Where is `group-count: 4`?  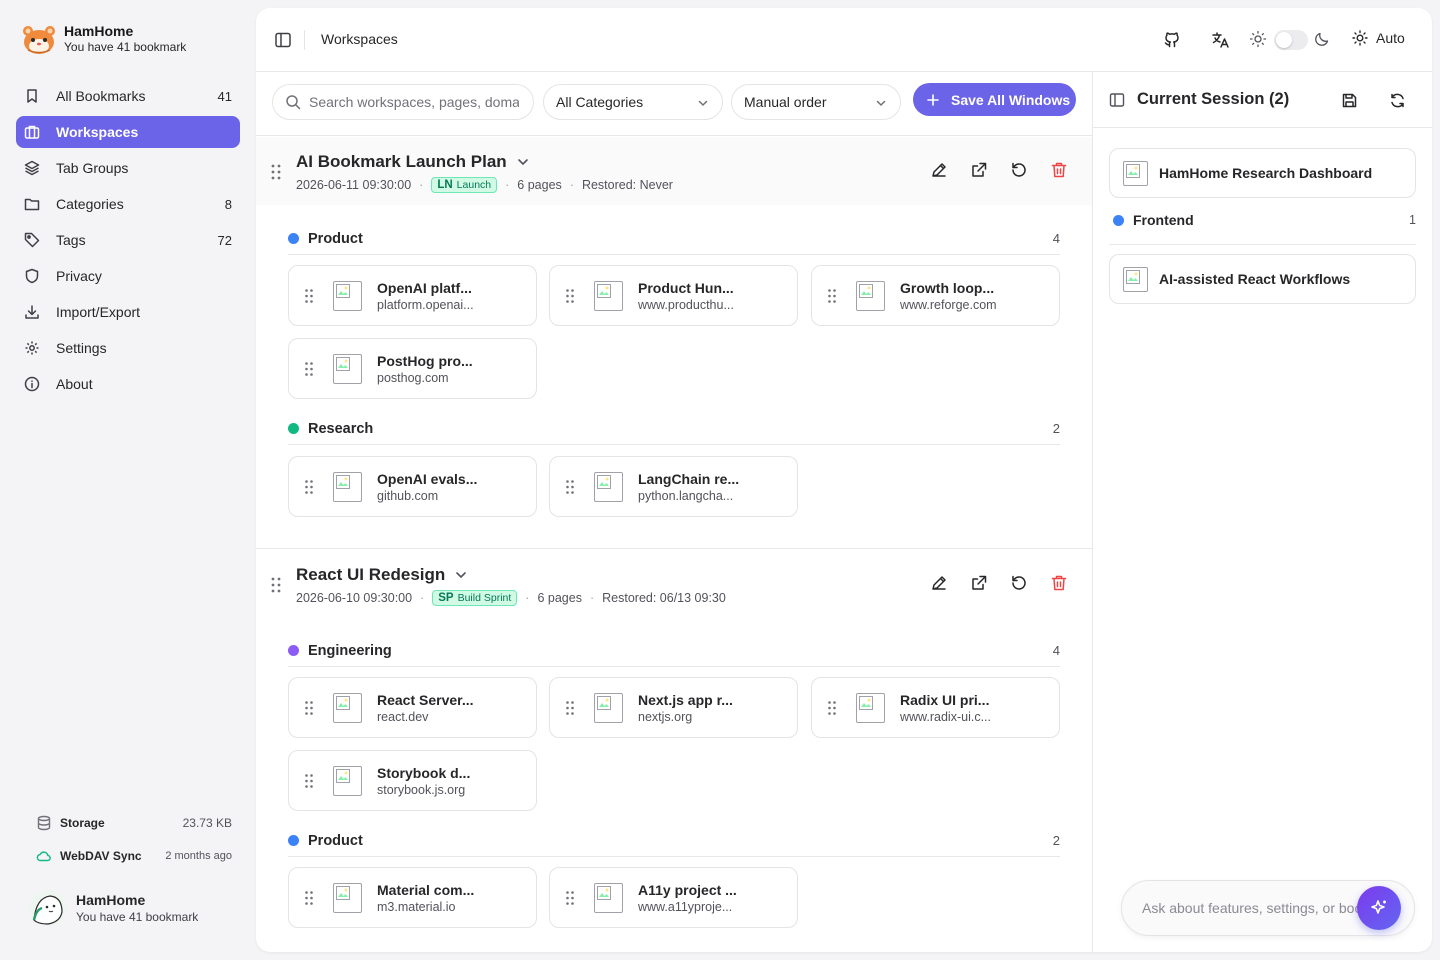 group-count: 4 is located at coordinates (1056, 650).